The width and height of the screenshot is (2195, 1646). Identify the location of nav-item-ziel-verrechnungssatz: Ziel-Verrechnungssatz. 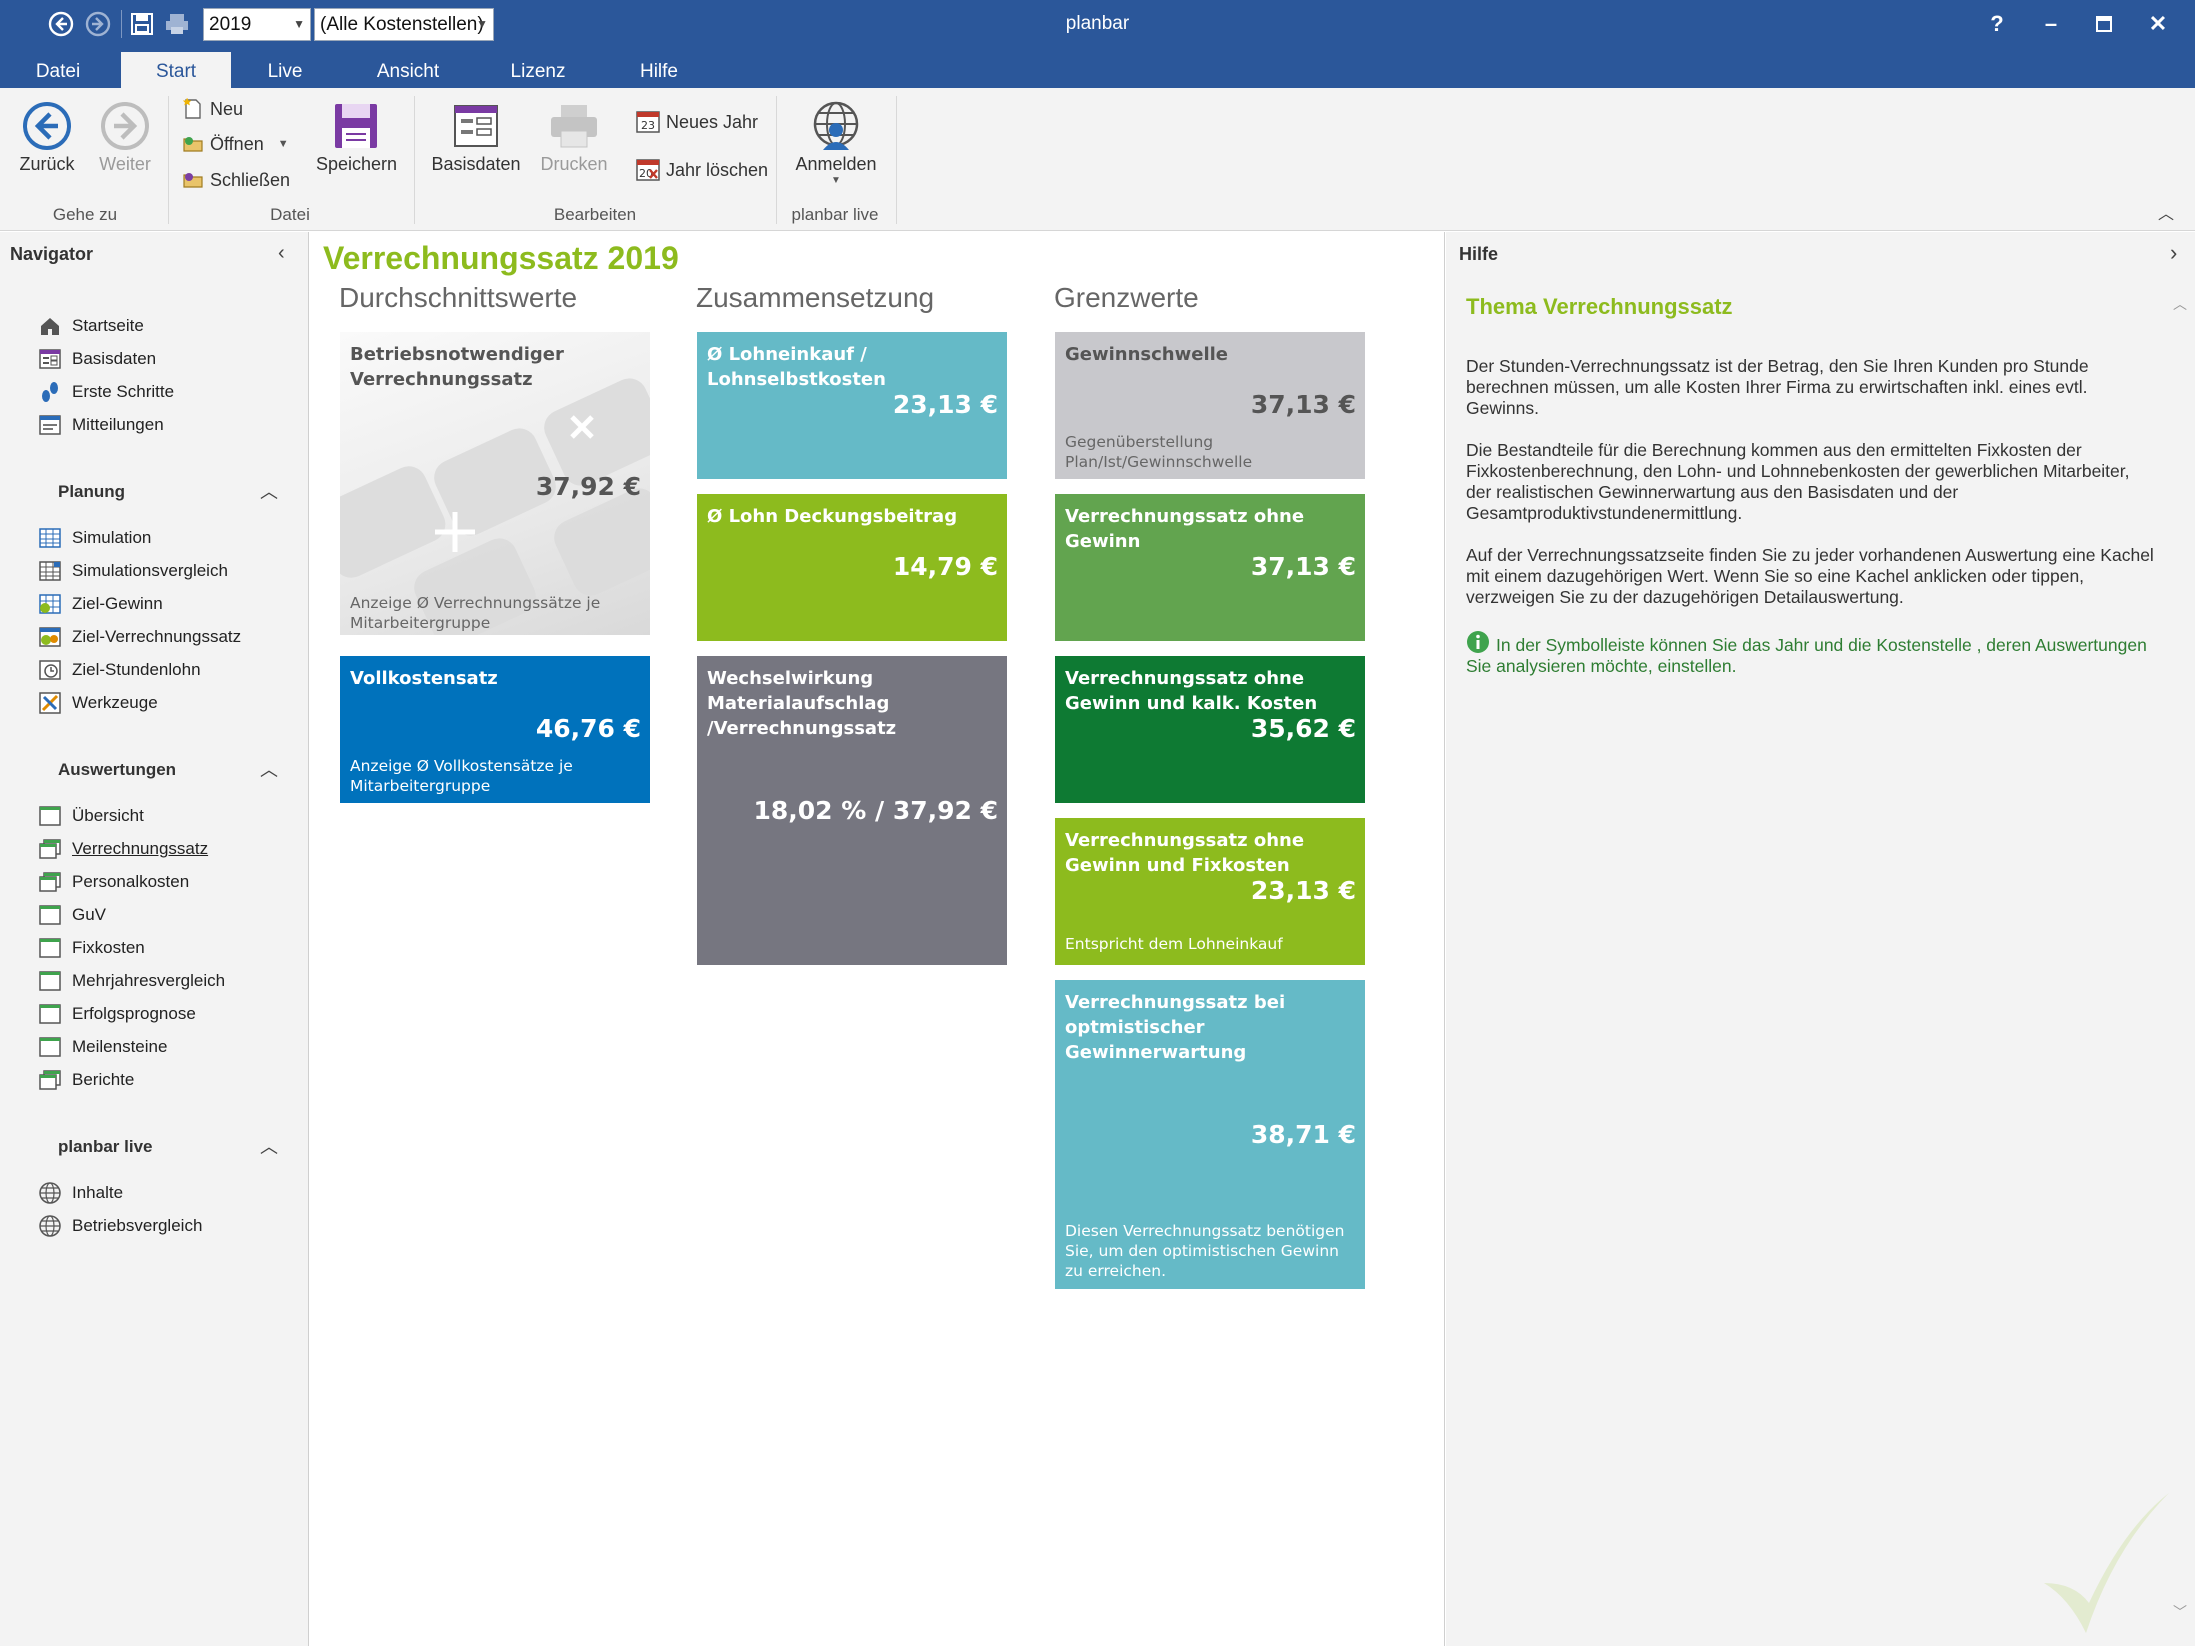
(139, 637).